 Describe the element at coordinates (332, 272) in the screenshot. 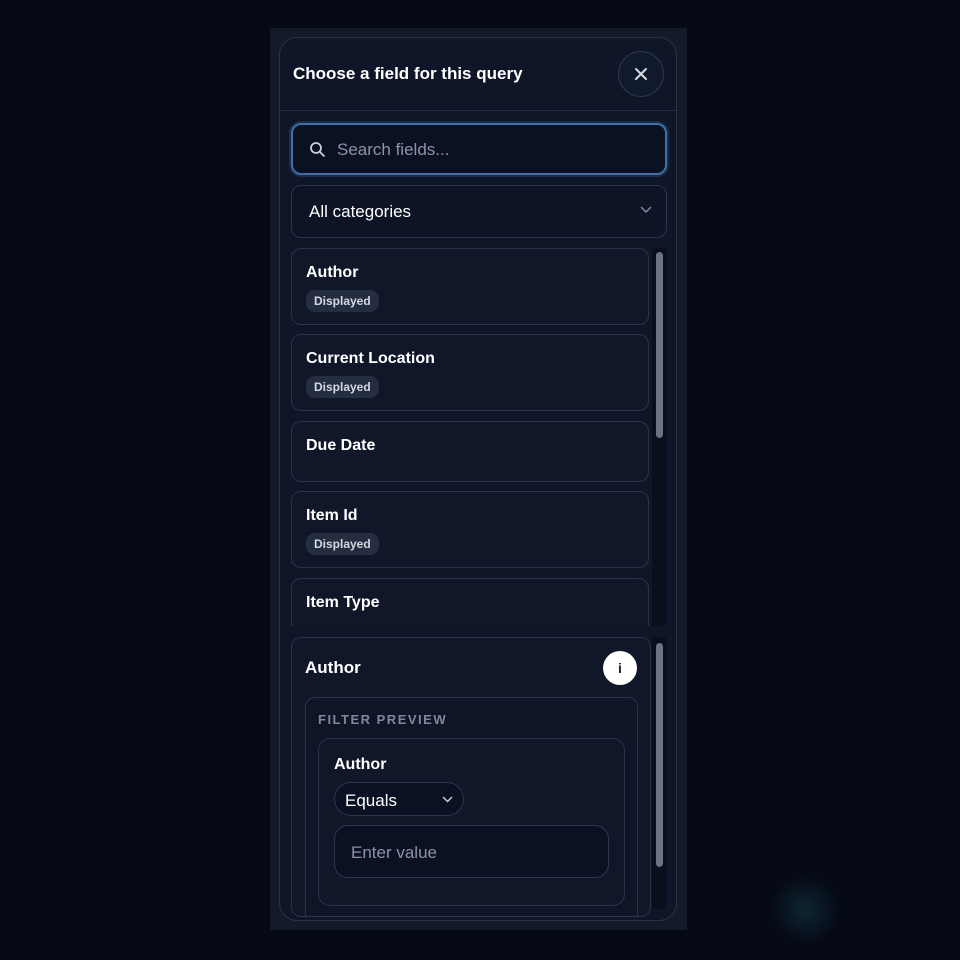

I see `field-item-label: Author` at that location.